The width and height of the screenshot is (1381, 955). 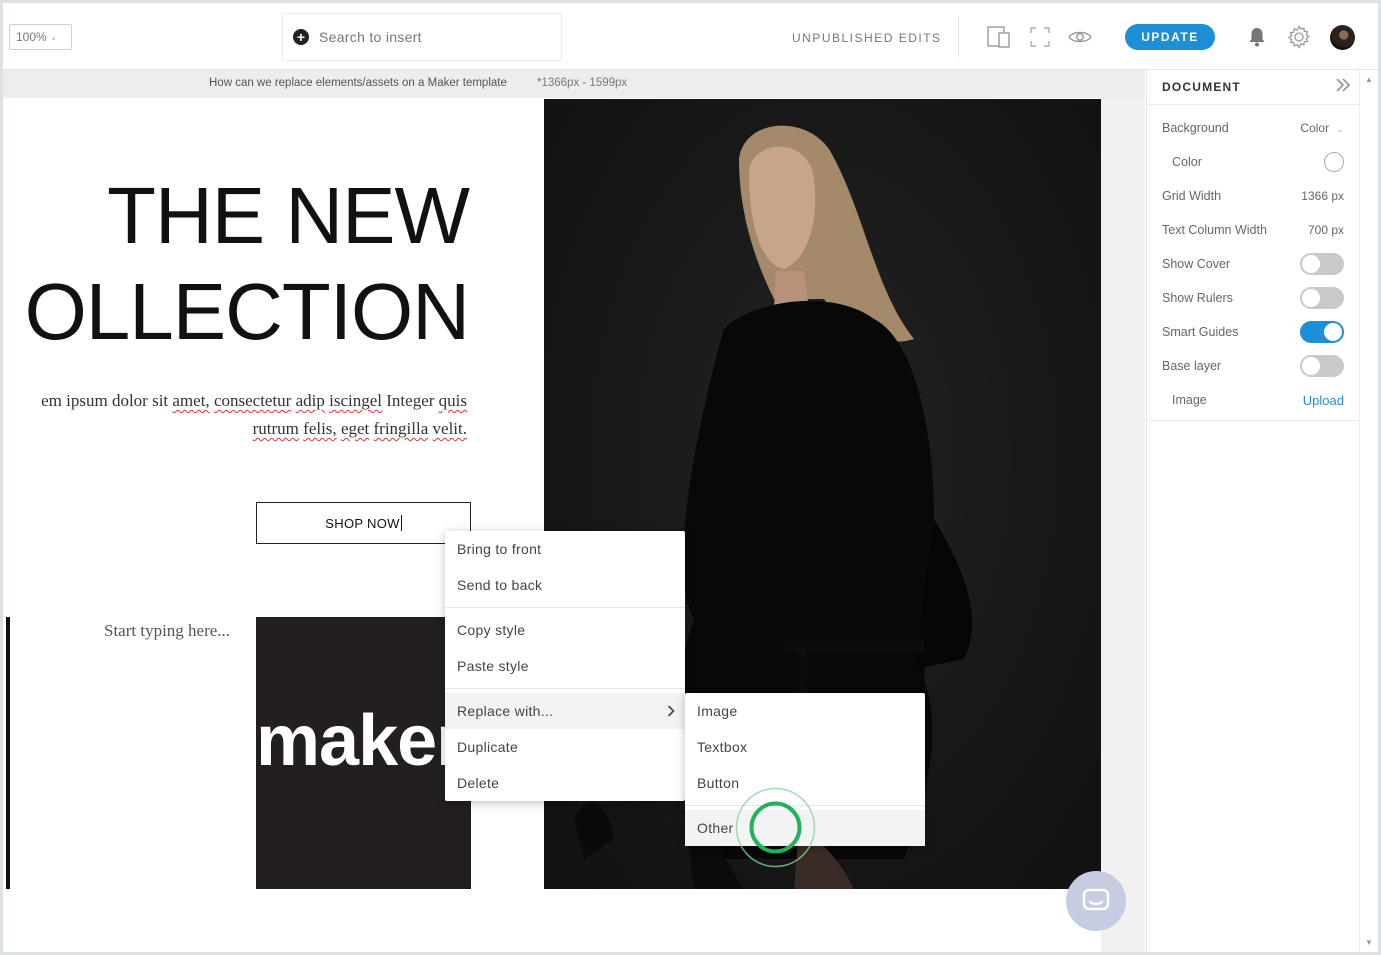 What do you see at coordinates (1257, 37) in the screenshot?
I see `bell-icon` at bounding box center [1257, 37].